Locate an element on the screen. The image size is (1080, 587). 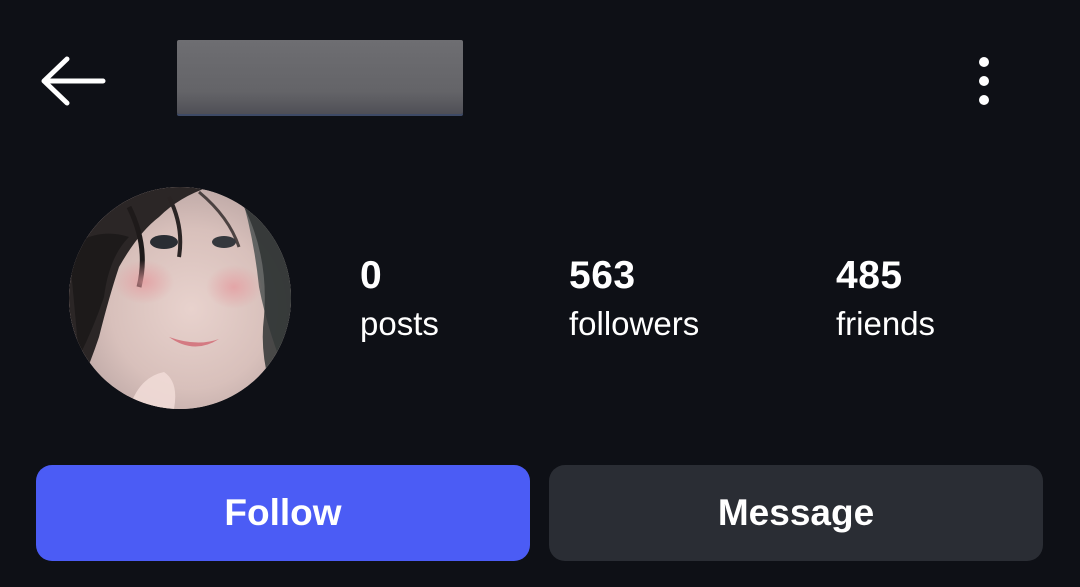
posts-label: posts is located at coordinates (399, 323).